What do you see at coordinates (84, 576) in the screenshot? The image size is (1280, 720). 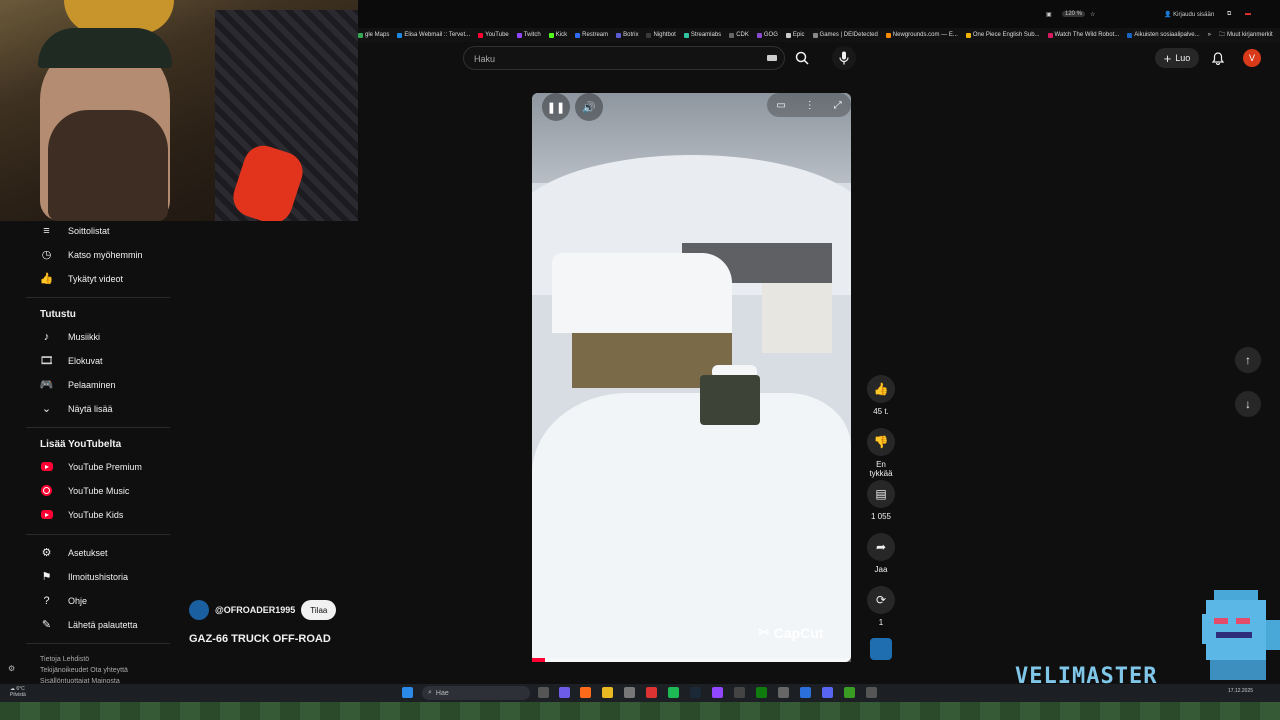 I see `sidebar-item-report-history: ⚑ Ilmoitushistoria` at bounding box center [84, 576].